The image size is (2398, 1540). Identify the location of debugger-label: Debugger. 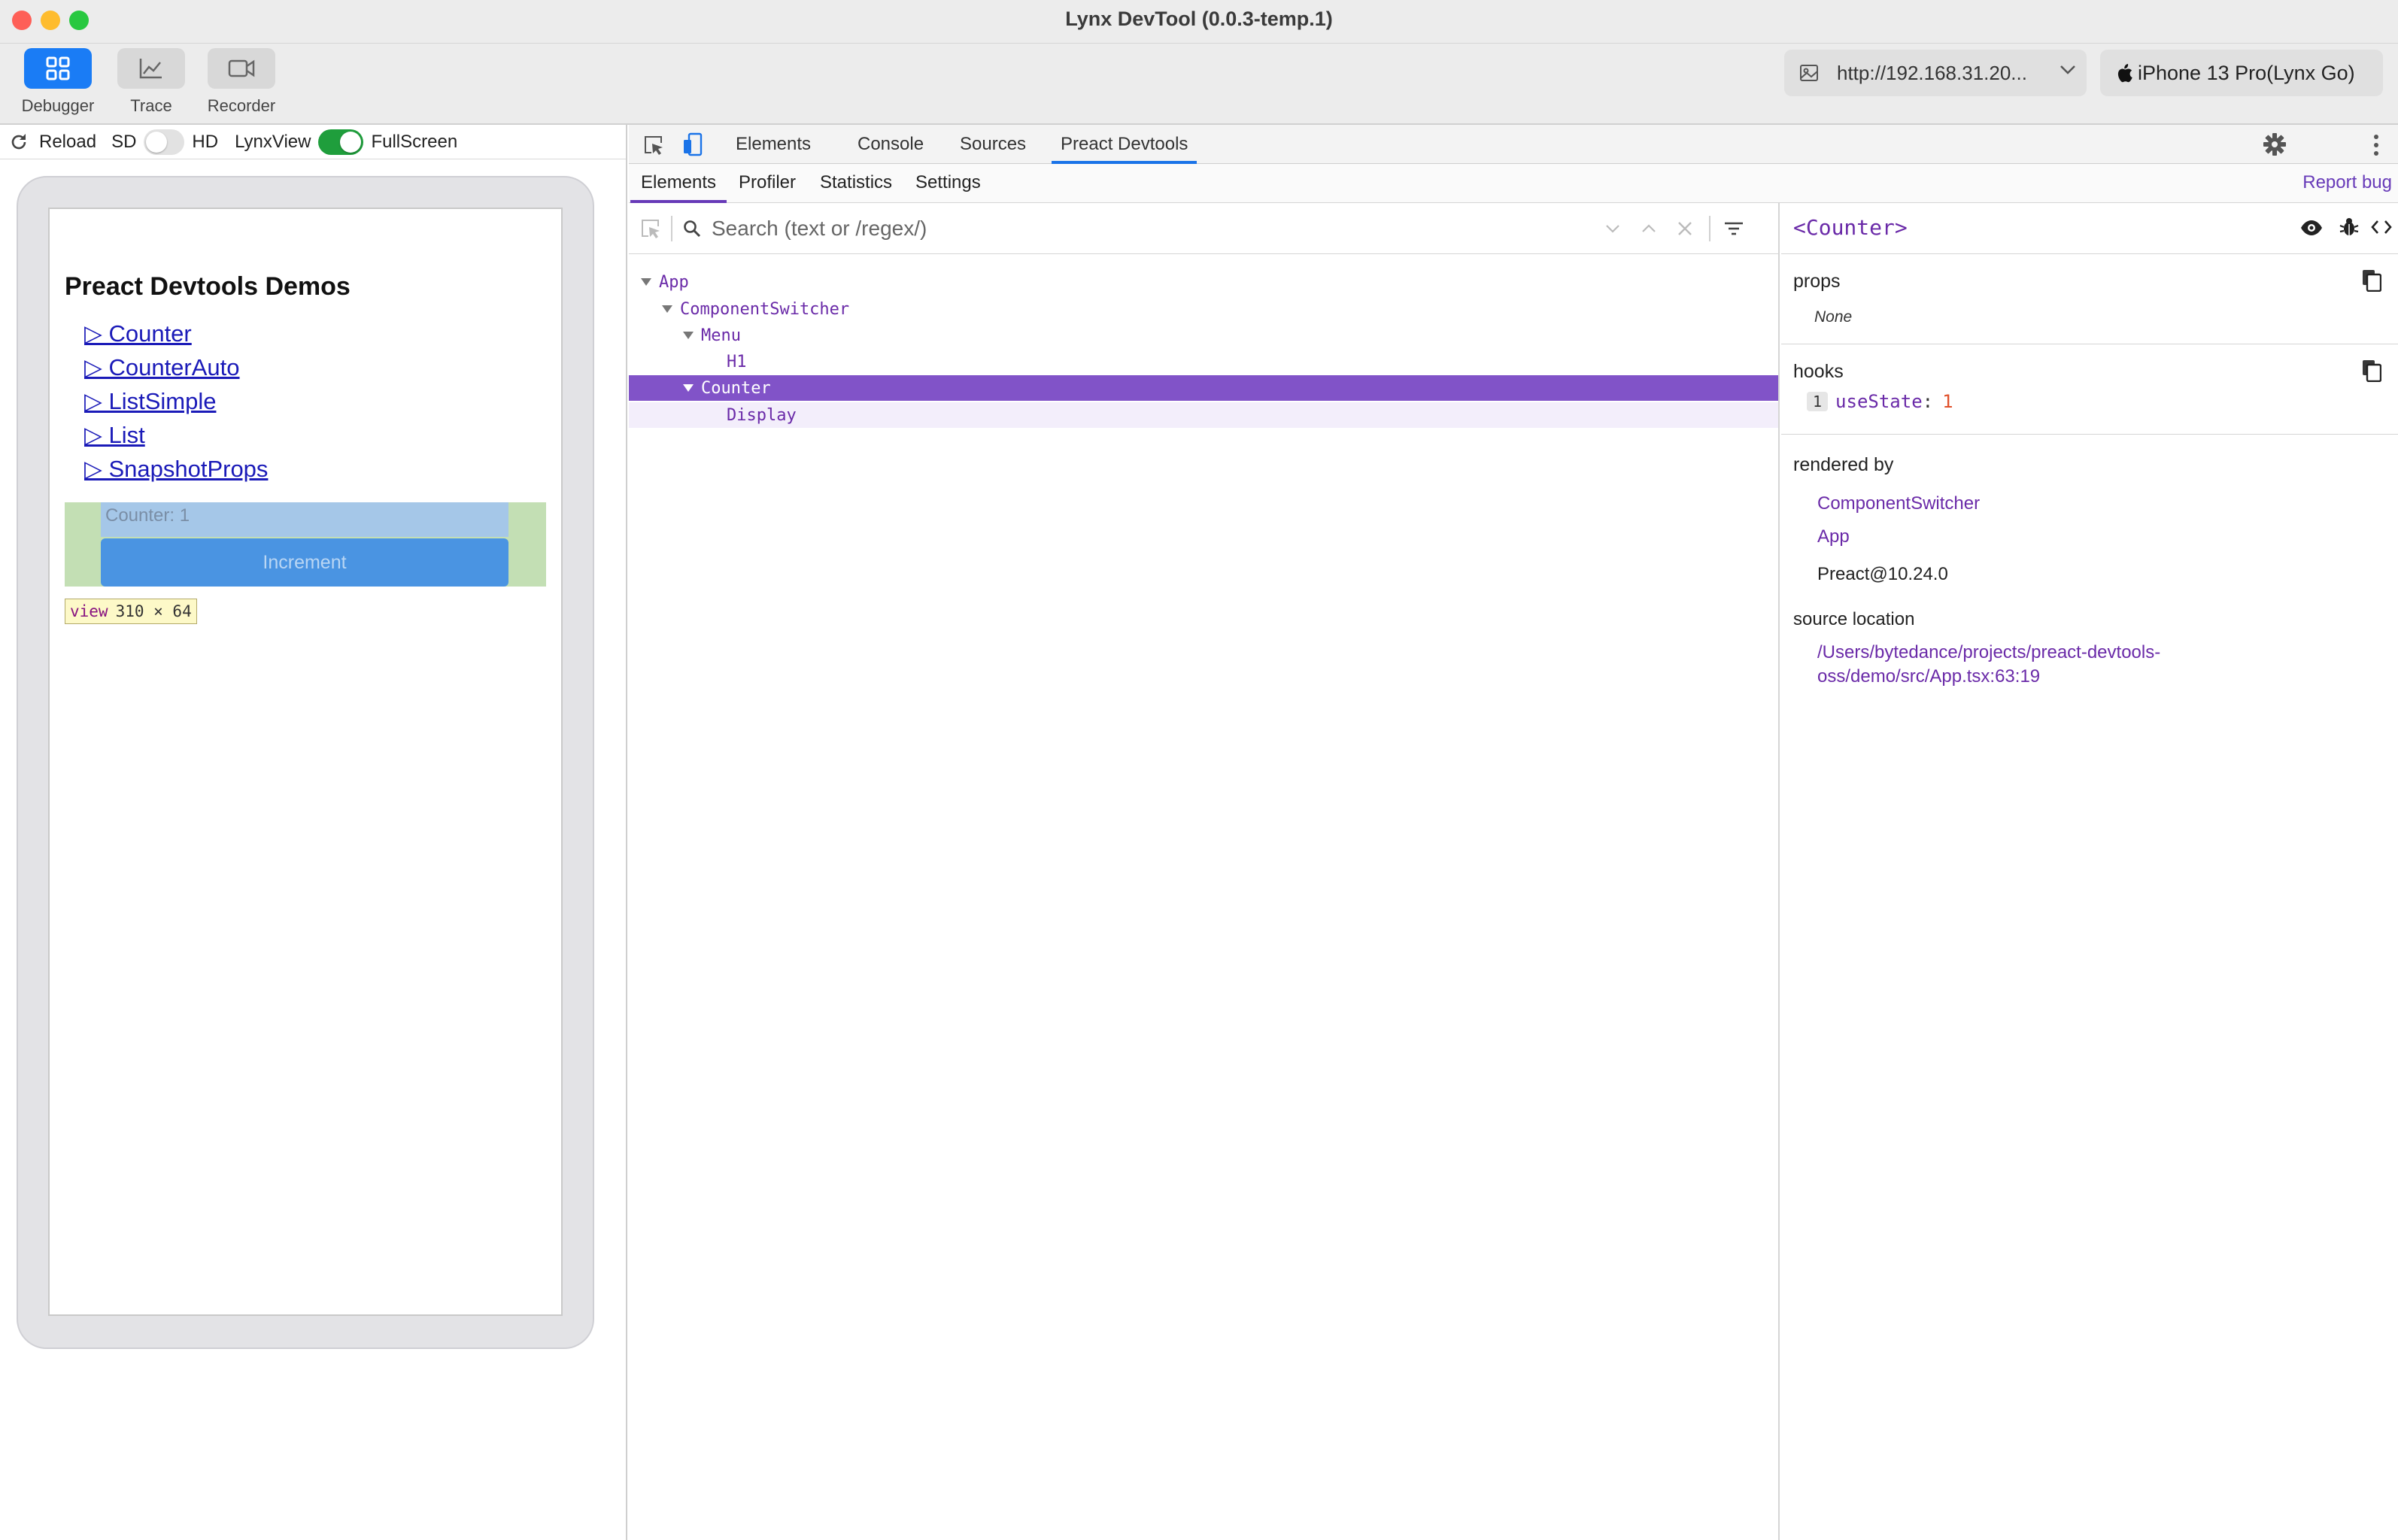
(58, 105).